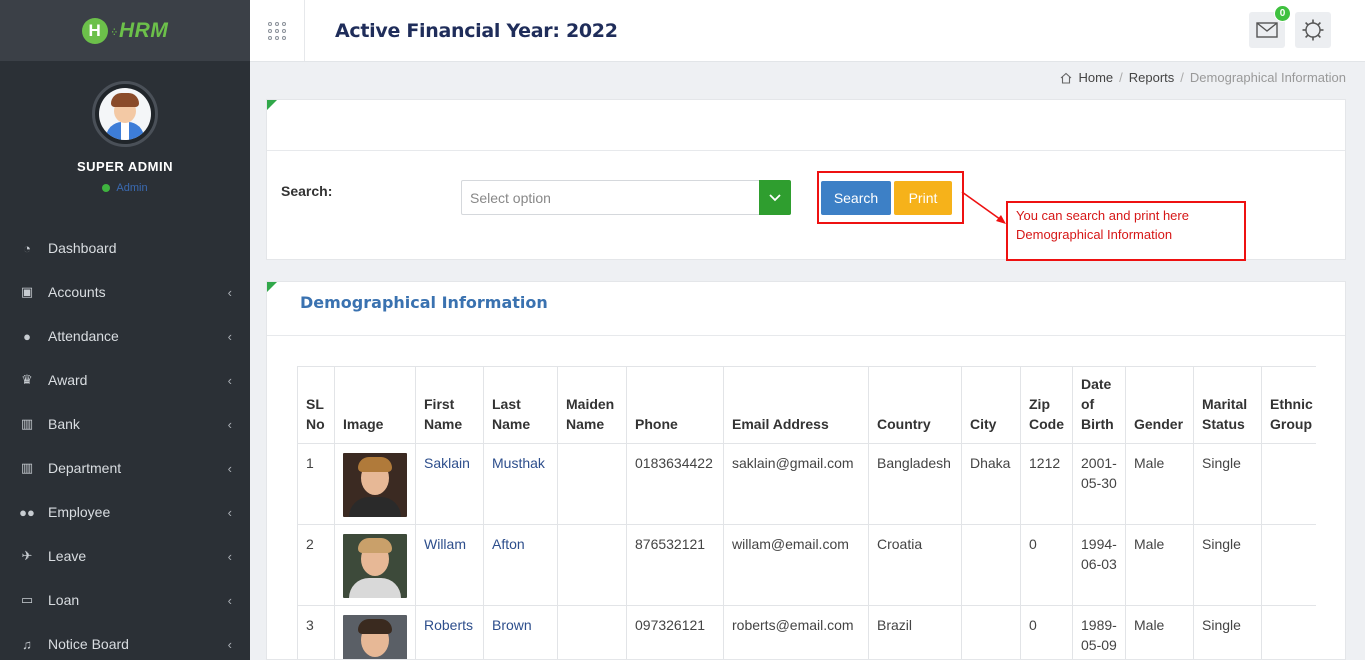  I want to click on profile-panel: SUPER ADMIN Admin, so click(125, 143).